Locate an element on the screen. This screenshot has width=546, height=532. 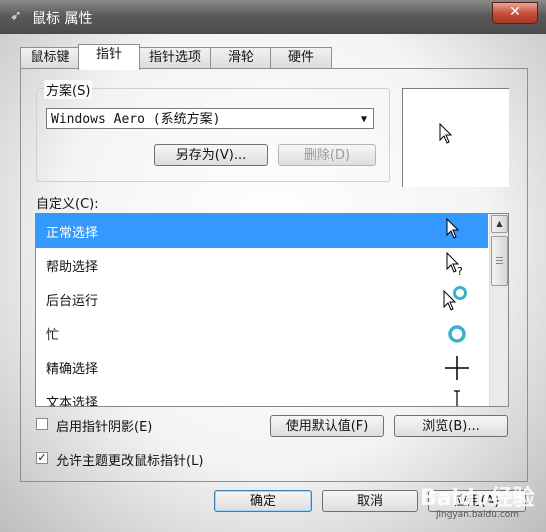
list-item-label: 帮助选择 is located at coordinates (72, 267).